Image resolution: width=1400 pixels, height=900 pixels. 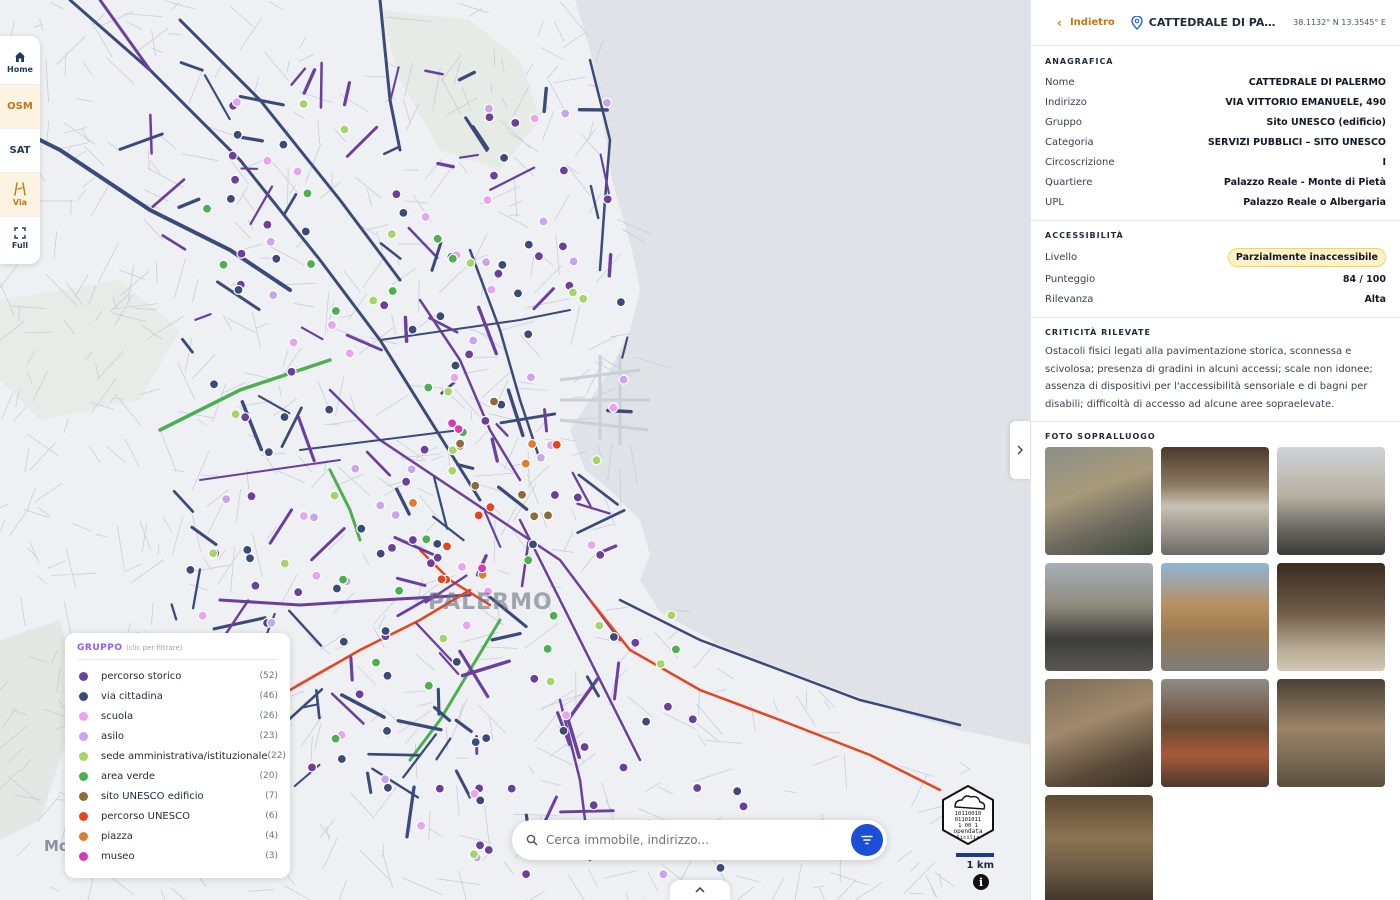 I want to click on photo-doorway, so click(x=1331, y=617).